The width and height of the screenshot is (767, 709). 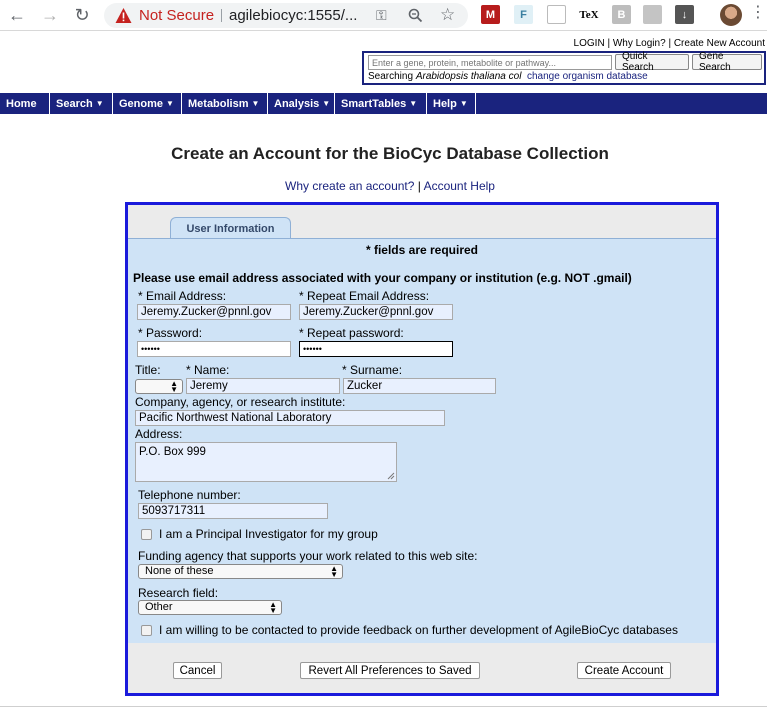 I want to click on key-icon: ⚿, so click(x=381, y=15).